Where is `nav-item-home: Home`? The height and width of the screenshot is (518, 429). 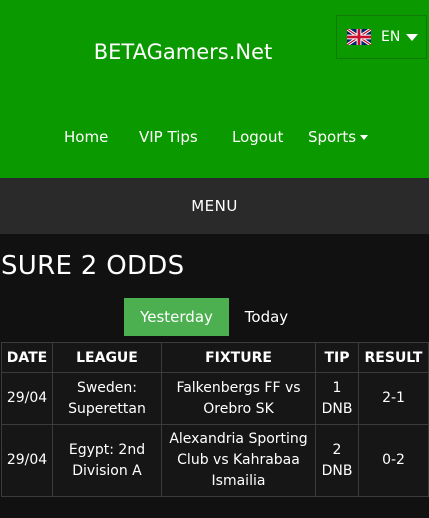 nav-item-home: Home is located at coordinates (86, 137).